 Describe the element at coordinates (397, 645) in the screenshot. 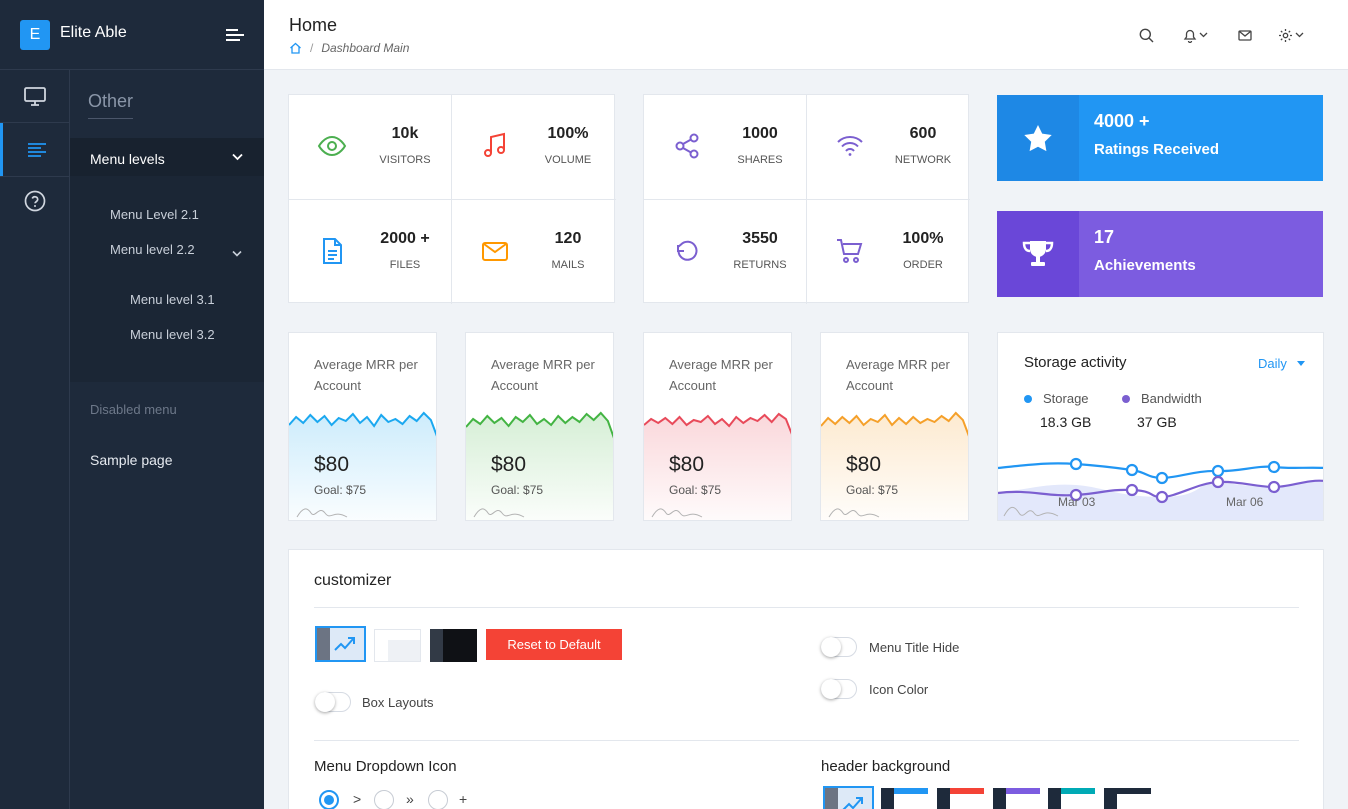

I see `theme-swatch-light` at that location.